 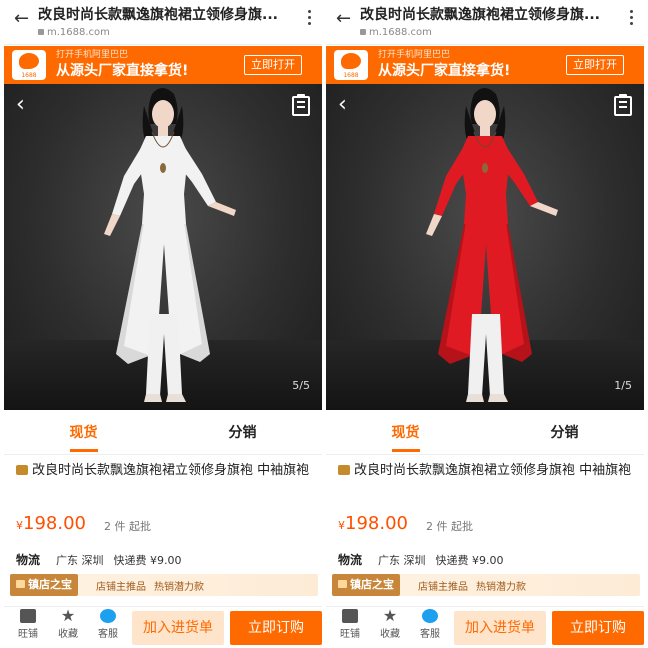 I want to click on panel-divider, so click(x=324, y=324).